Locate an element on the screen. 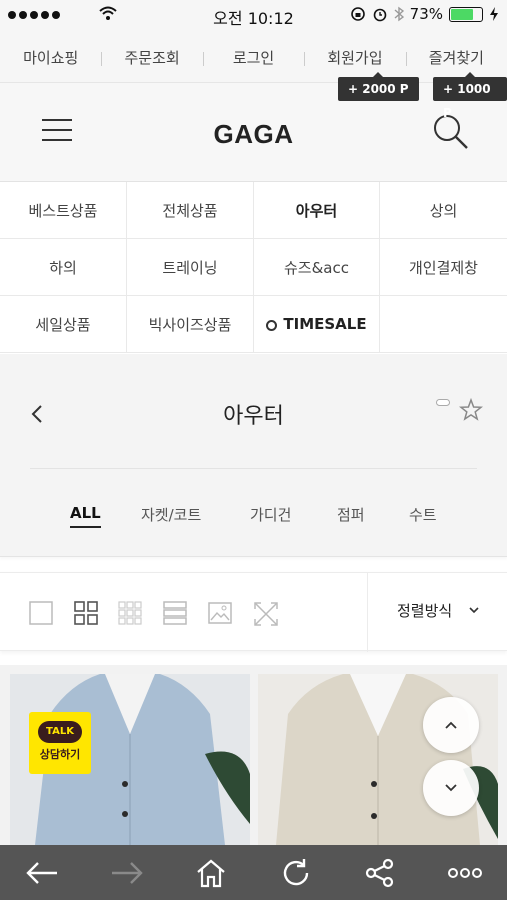 The width and height of the screenshot is (507, 900). top-links-bar: 마이쇼핑 주문조회 로그인 회원가입 즐겨찾기 is located at coordinates (253, 56).